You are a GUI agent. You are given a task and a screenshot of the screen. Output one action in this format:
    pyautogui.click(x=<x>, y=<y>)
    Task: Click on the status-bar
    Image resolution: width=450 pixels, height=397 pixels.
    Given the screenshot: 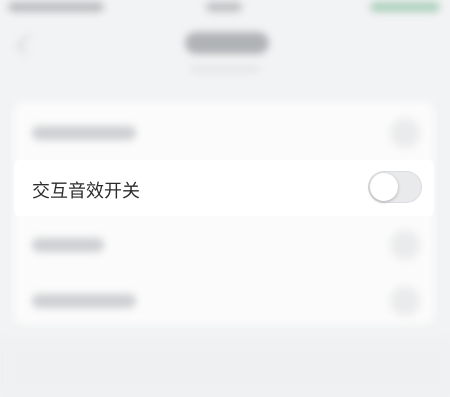 What is the action you would take?
    pyautogui.click(x=225, y=9)
    